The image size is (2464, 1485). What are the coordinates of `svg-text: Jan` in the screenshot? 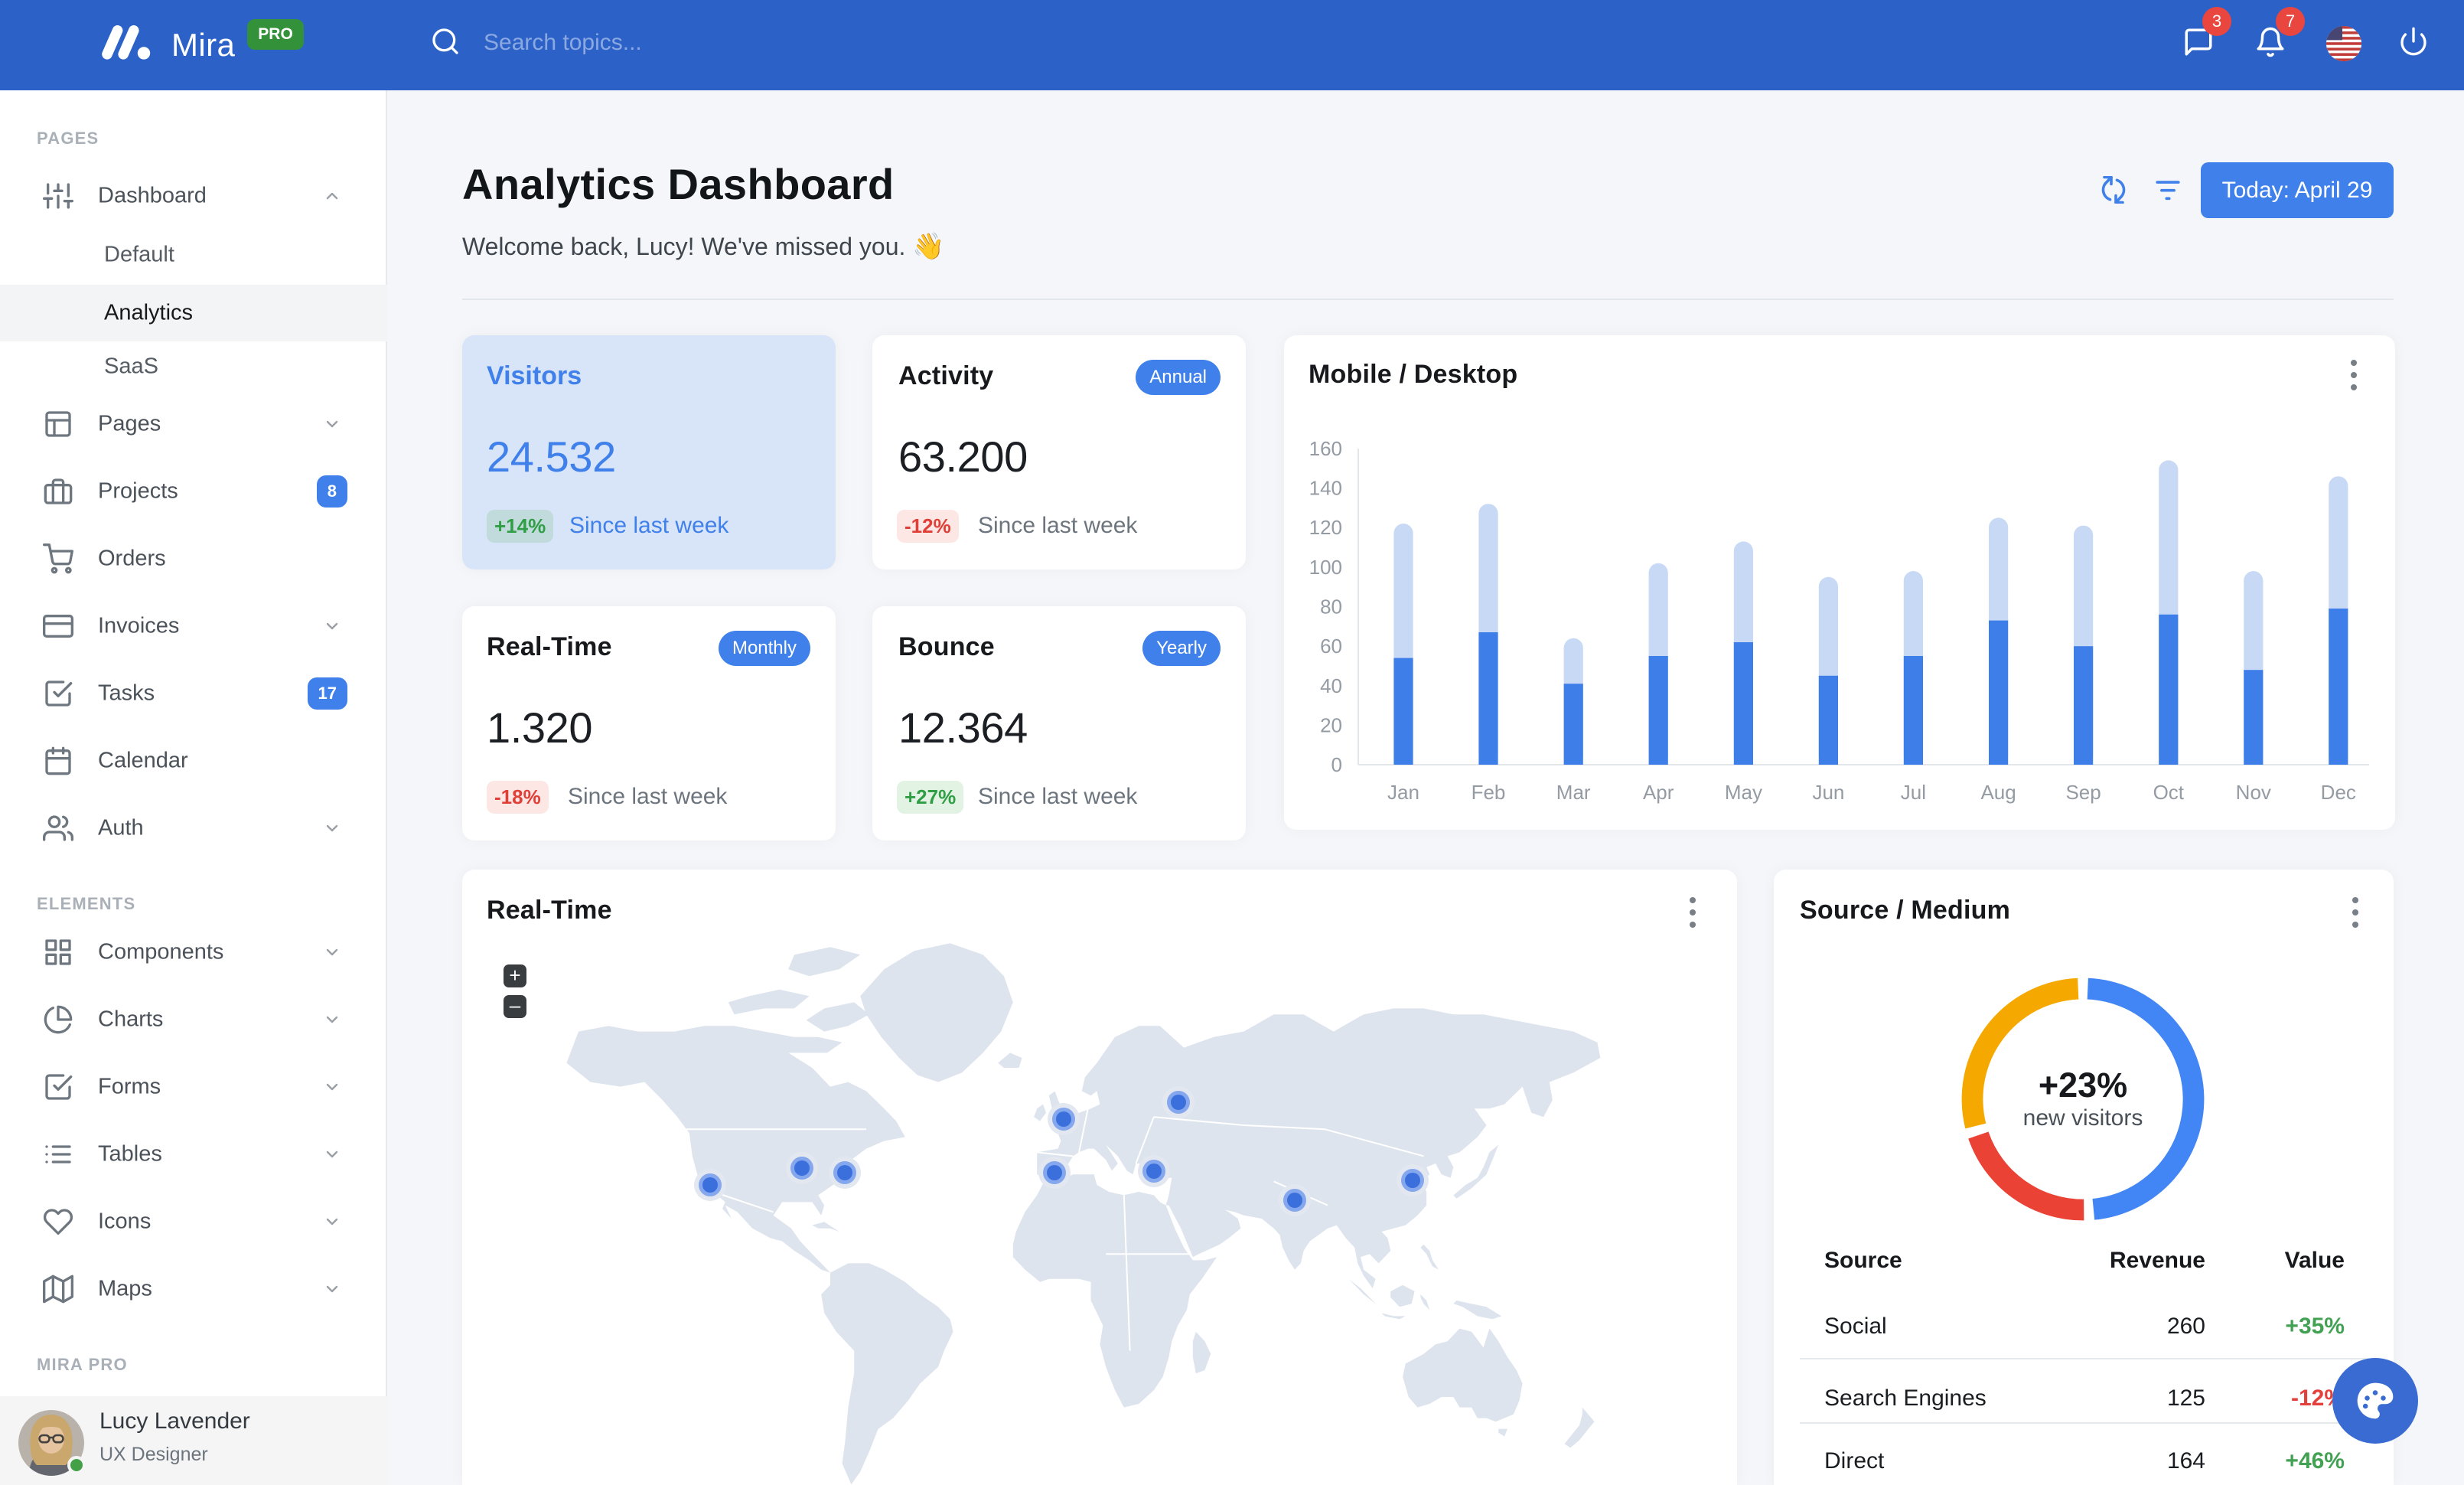 It's located at (1403, 792).